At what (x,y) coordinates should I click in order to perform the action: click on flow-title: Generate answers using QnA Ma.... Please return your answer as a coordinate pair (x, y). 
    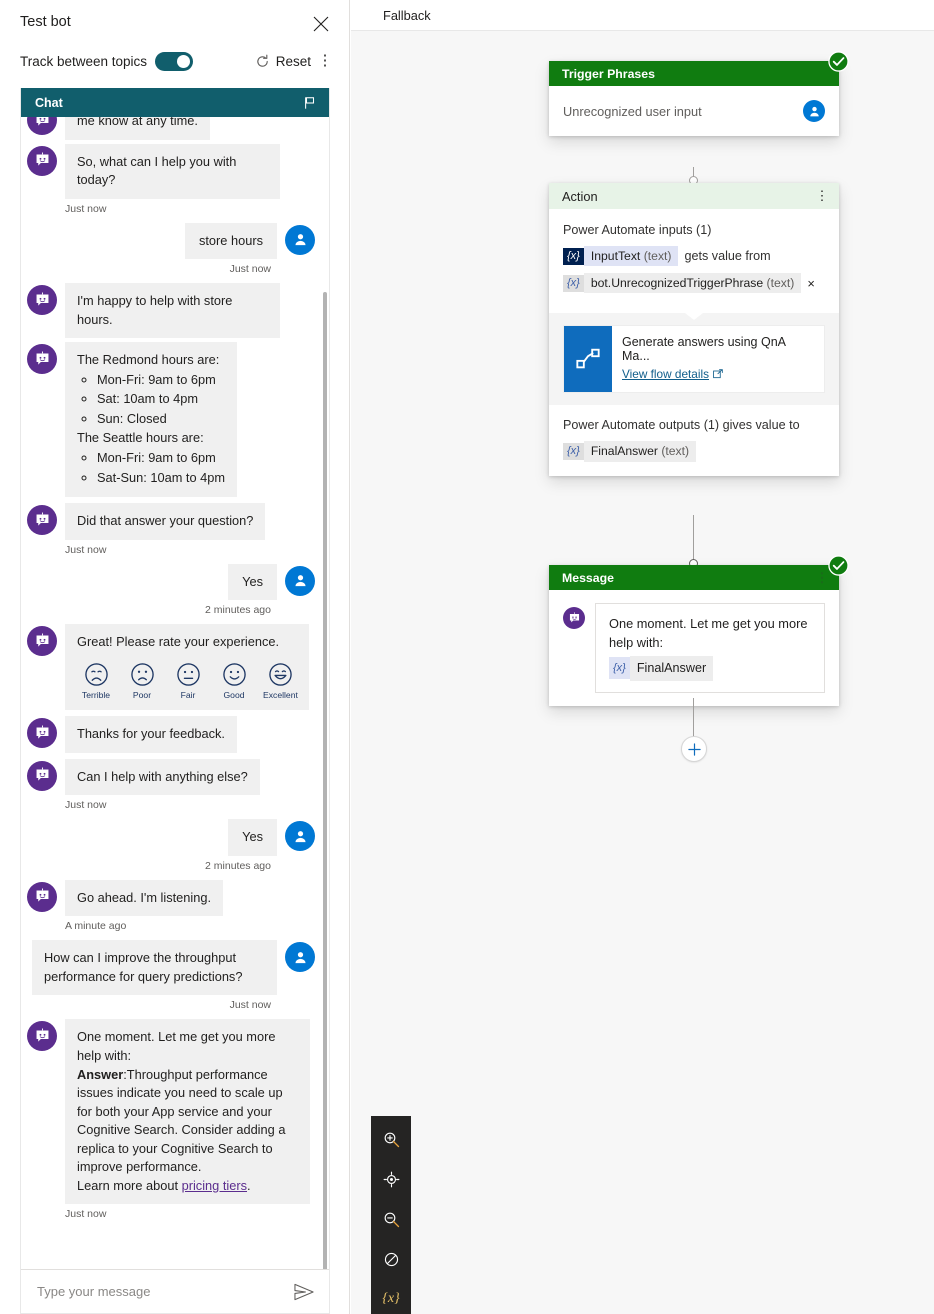
    Looking at the image, I should click on (704, 349).